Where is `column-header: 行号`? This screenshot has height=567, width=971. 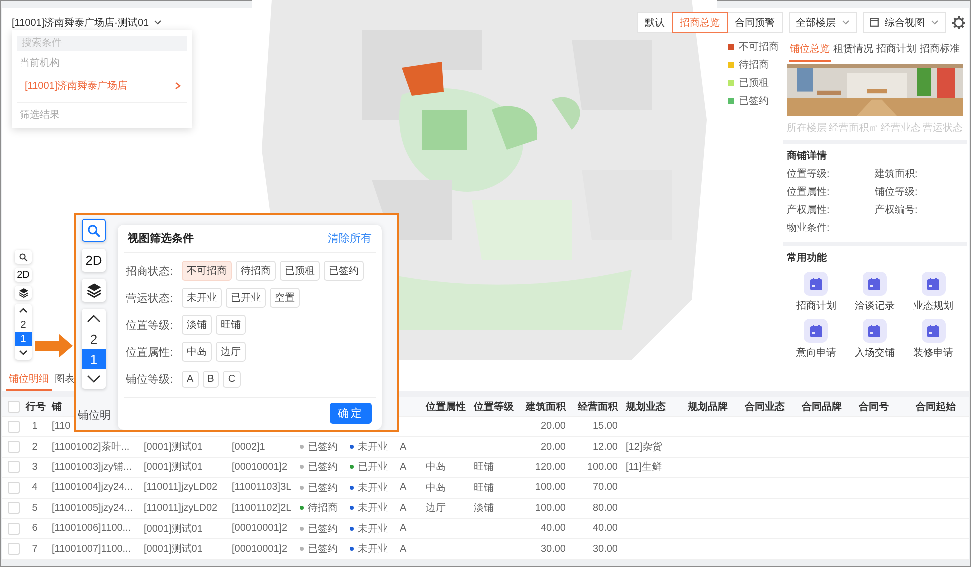
column-header: 行号 is located at coordinates (35, 407).